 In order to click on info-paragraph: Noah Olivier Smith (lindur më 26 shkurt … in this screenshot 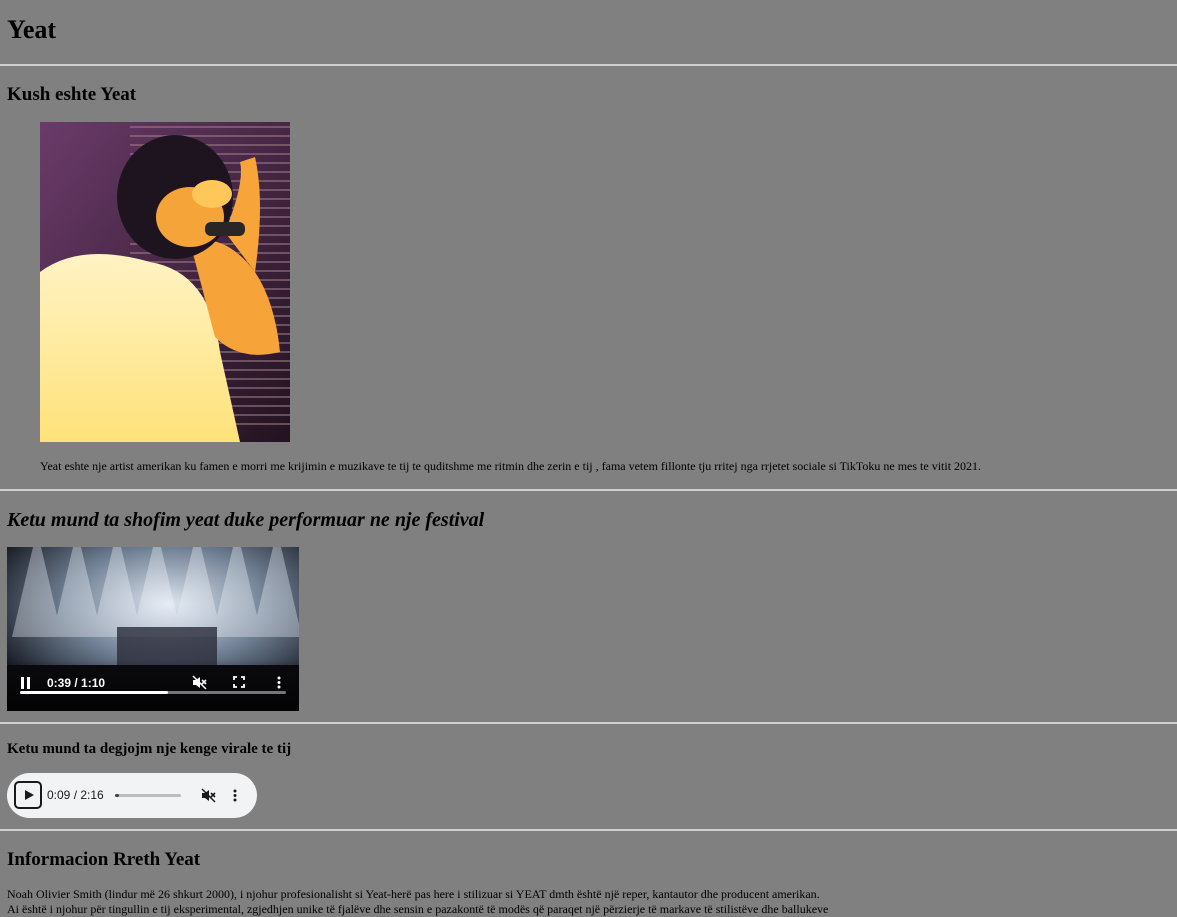, I will do `click(417, 902)`.